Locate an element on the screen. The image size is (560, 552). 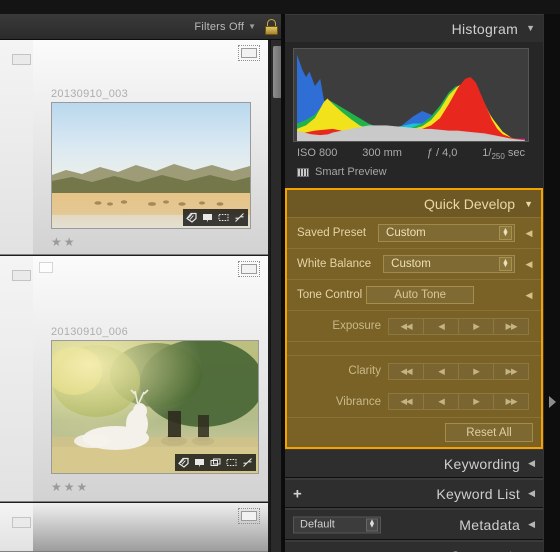
saved-preset-label: Saved Preset is located at coordinates (332, 233).